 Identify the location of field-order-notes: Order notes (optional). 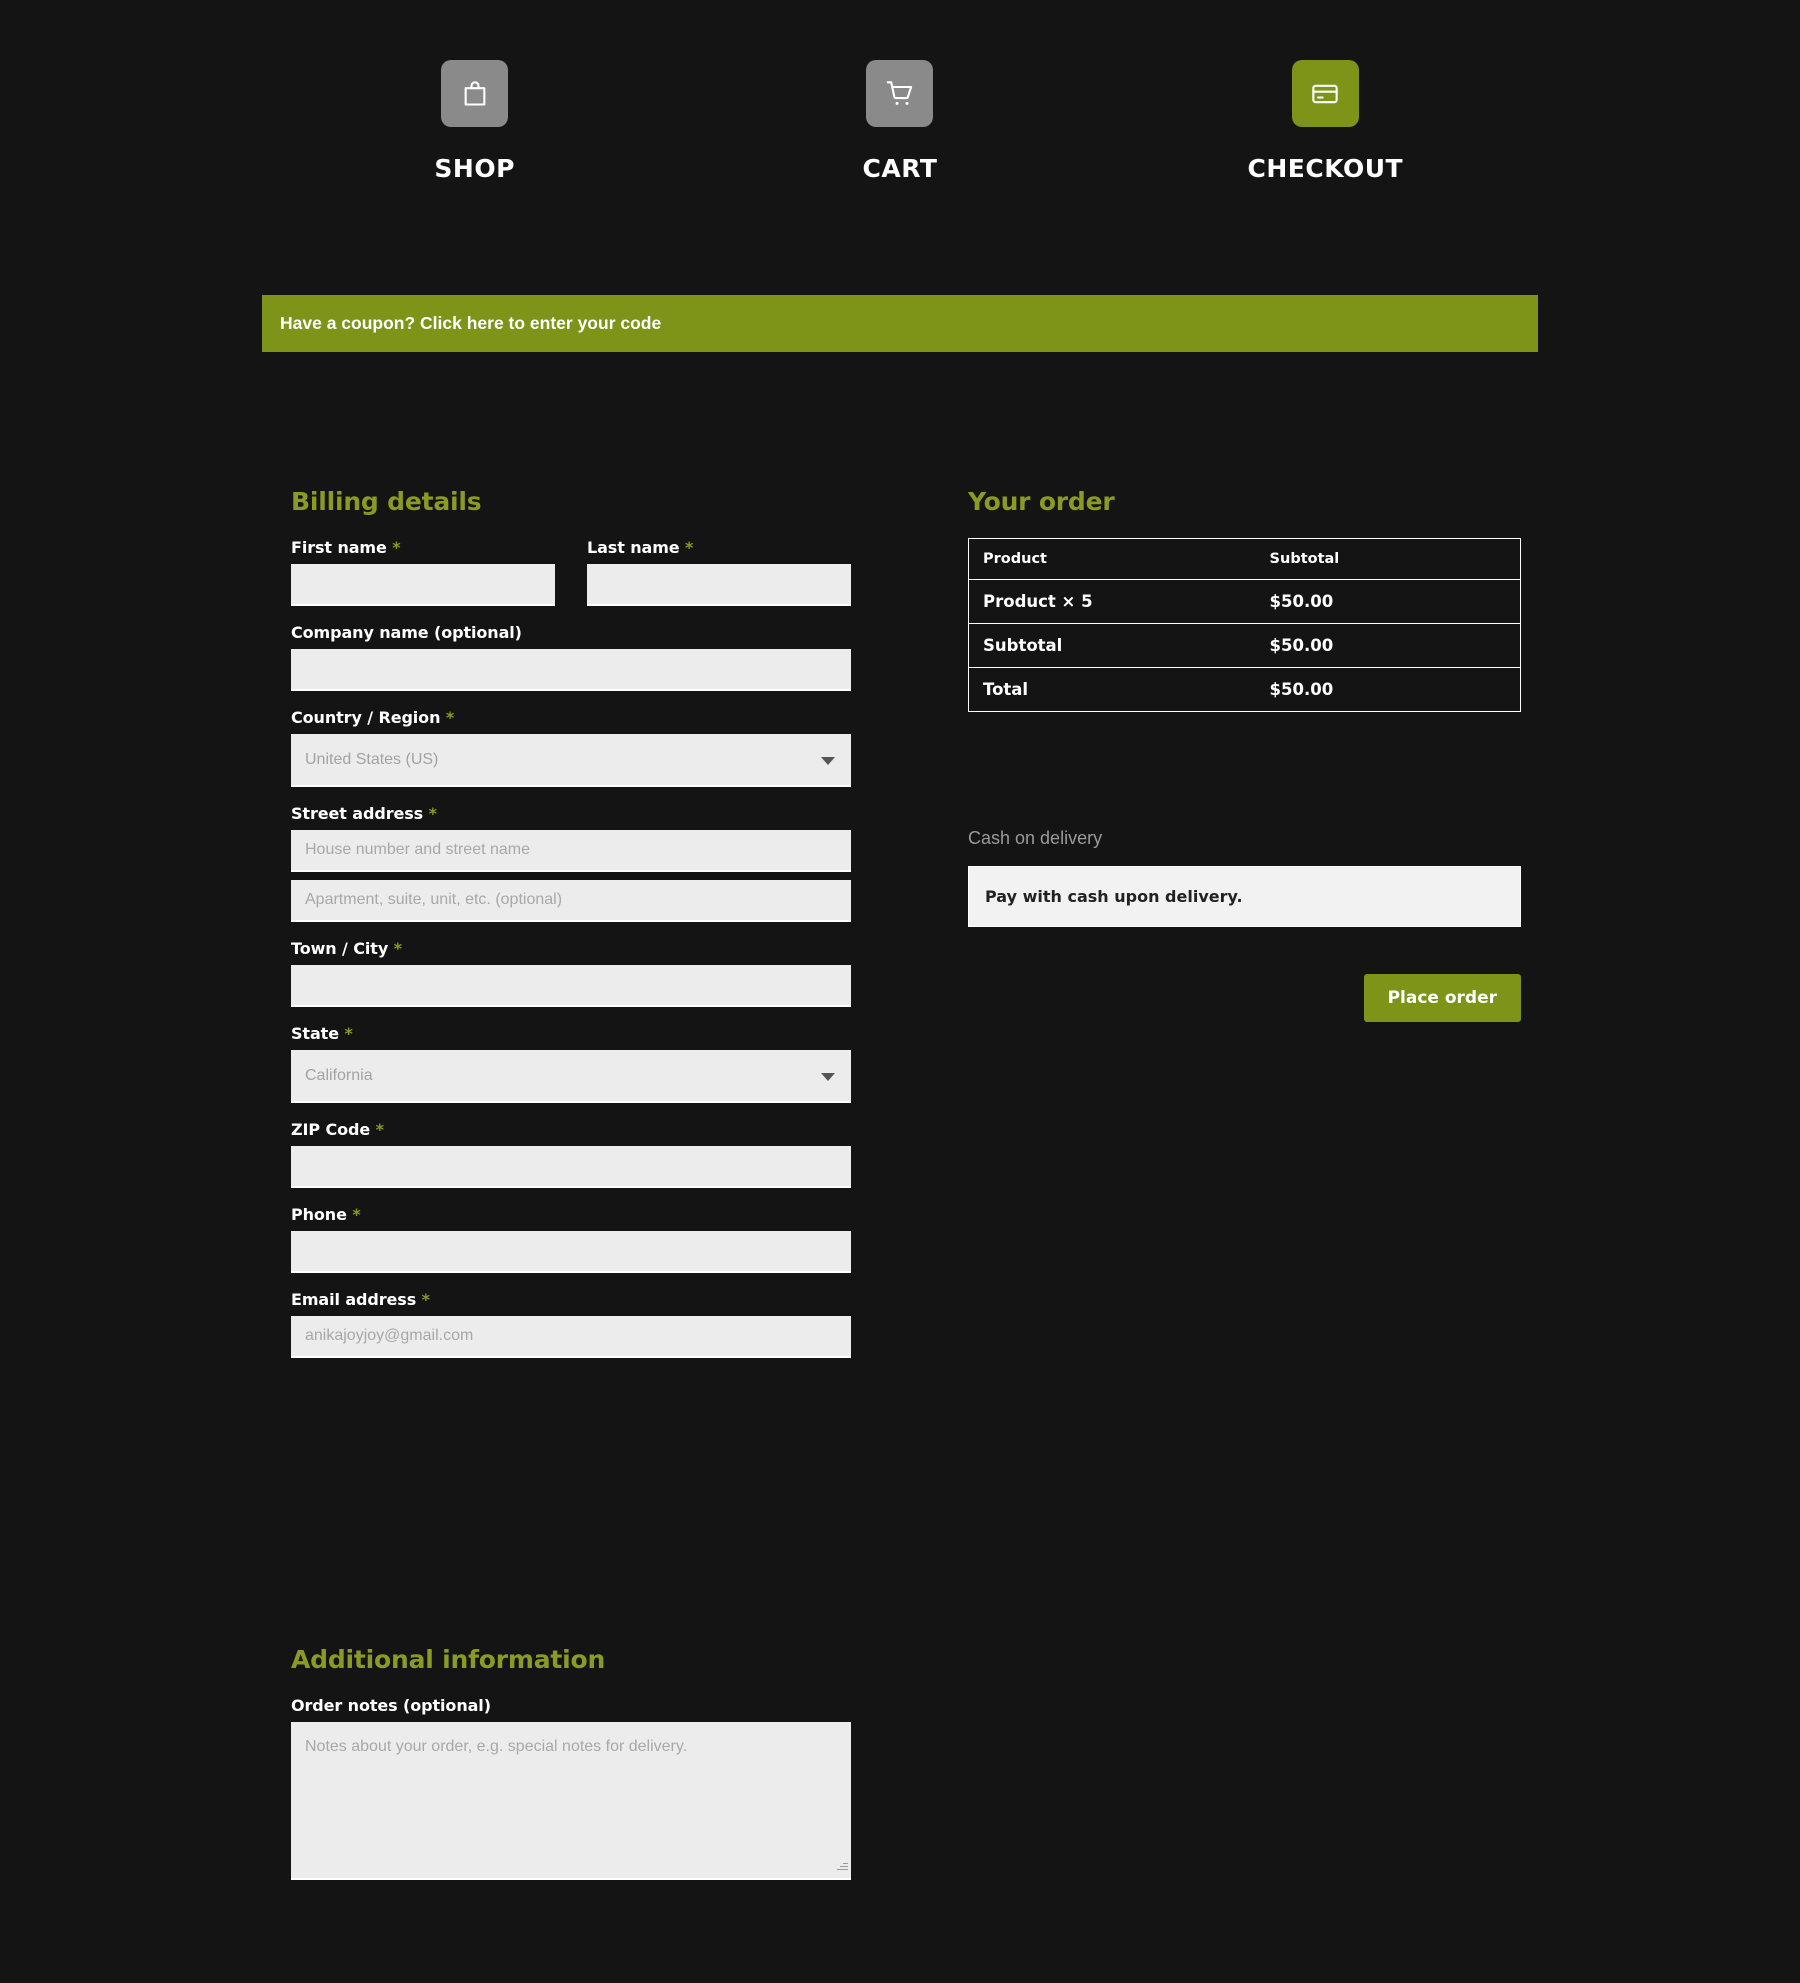
(571, 1788).